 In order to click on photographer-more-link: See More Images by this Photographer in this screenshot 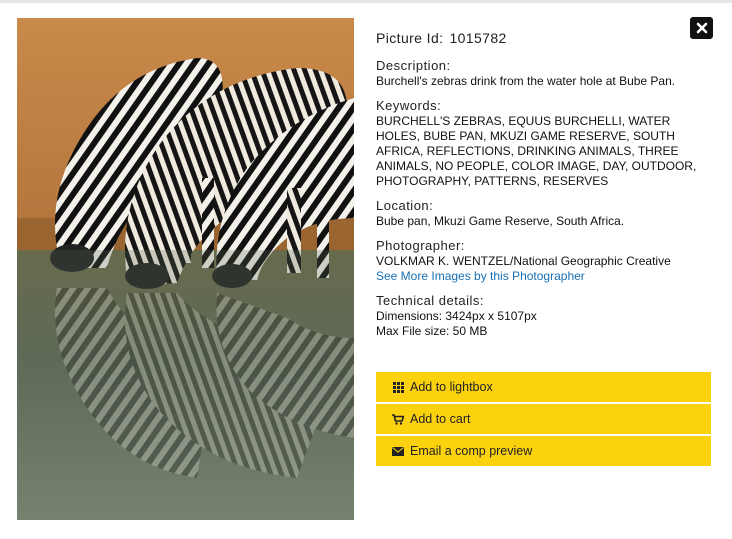, I will do `click(546, 276)`.